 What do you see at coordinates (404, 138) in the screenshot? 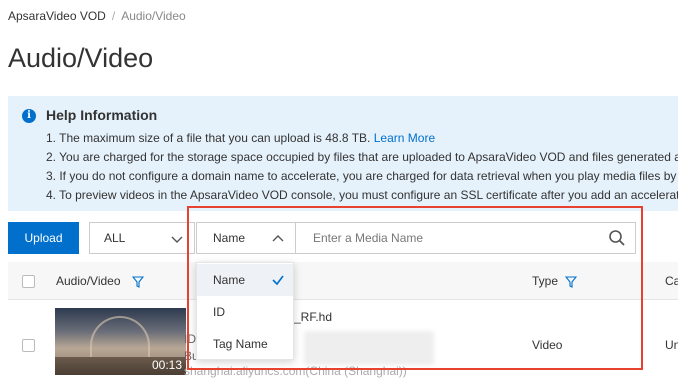
I see `learn-more-link: Learn More` at bounding box center [404, 138].